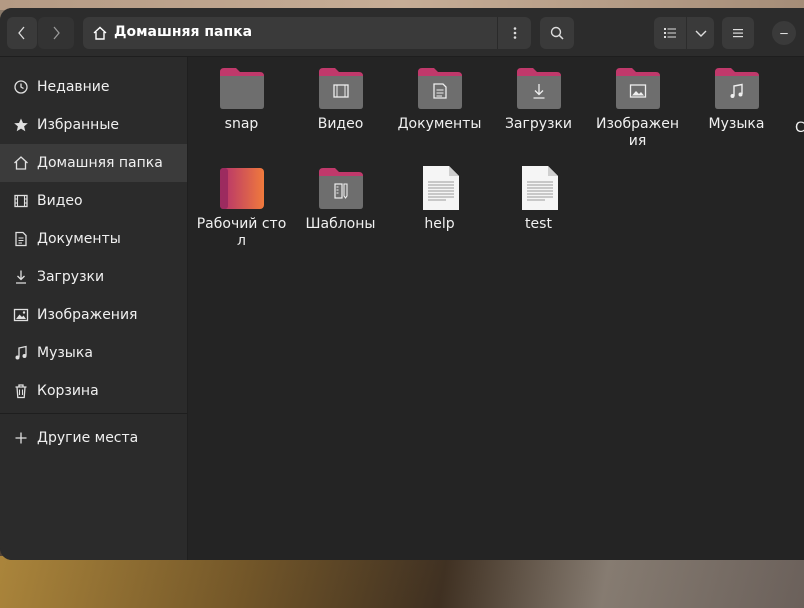  I want to click on clipped-file-label: С, so click(799, 128).